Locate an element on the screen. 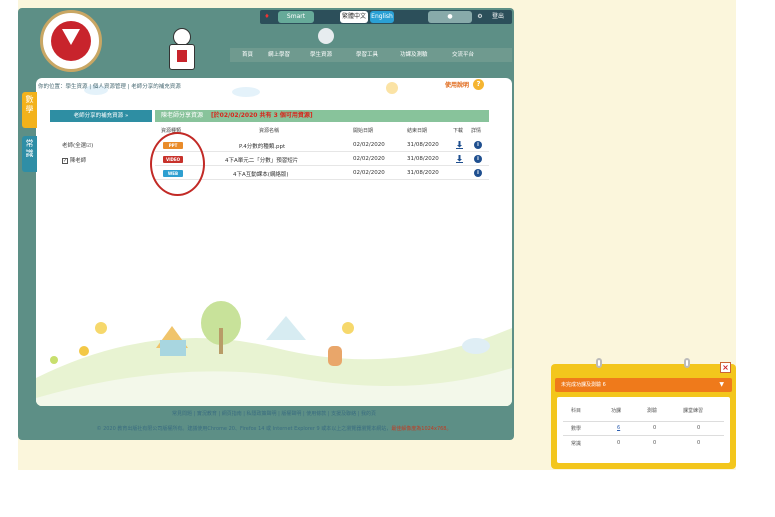 This screenshot has width=775, height=517. widget-homework-count: 0 is located at coordinates (619, 443).